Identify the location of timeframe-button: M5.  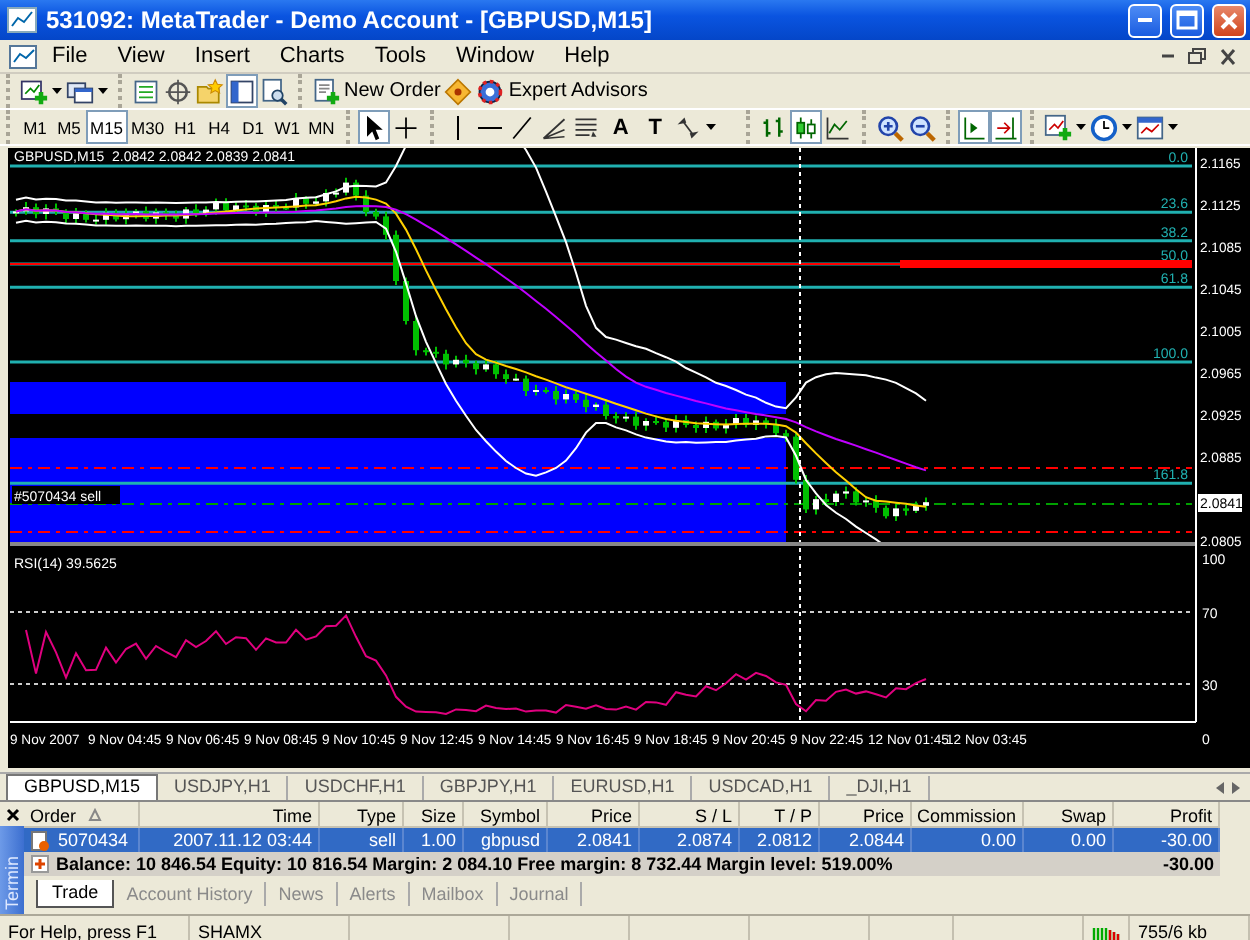
(69, 127).